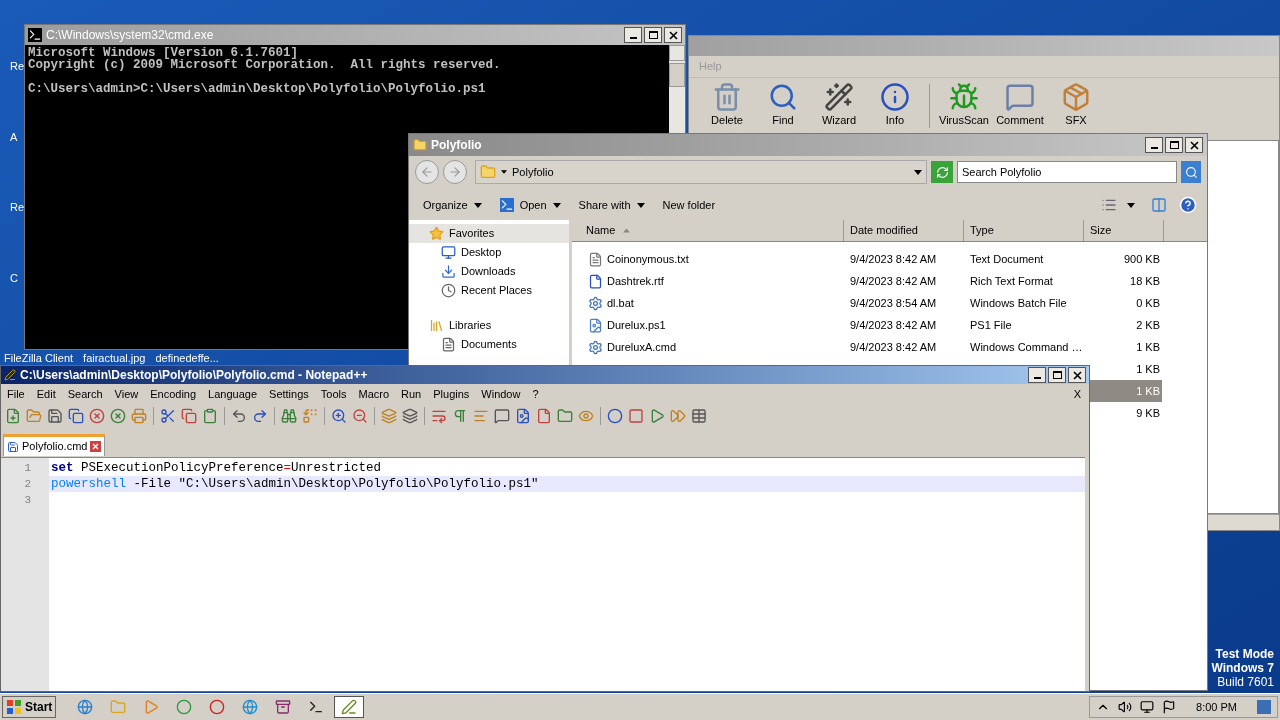 The image size is (1280, 720). What do you see at coordinates (76, 416) in the screenshot?
I see `save-all-icon` at bounding box center [76, 416].